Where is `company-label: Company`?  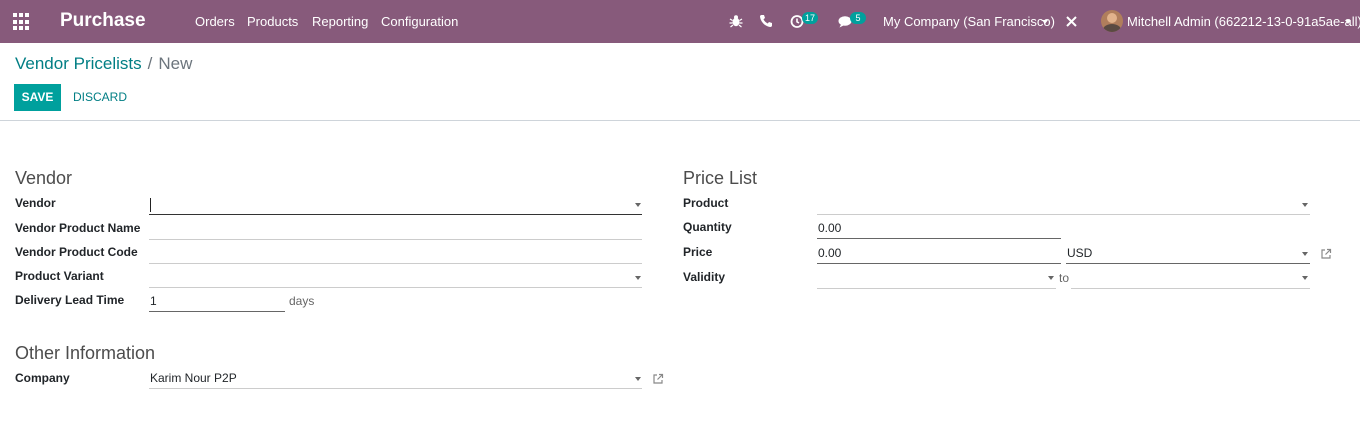 company-label: Company is located at coordinates (42, 378).